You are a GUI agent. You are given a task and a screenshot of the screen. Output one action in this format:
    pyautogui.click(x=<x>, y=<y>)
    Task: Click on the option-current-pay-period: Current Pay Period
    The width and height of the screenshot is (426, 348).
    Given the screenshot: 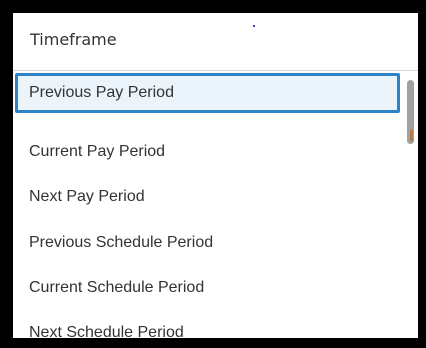 What is the action you would take?
    pyautogui.click(x=208, y=152)
    